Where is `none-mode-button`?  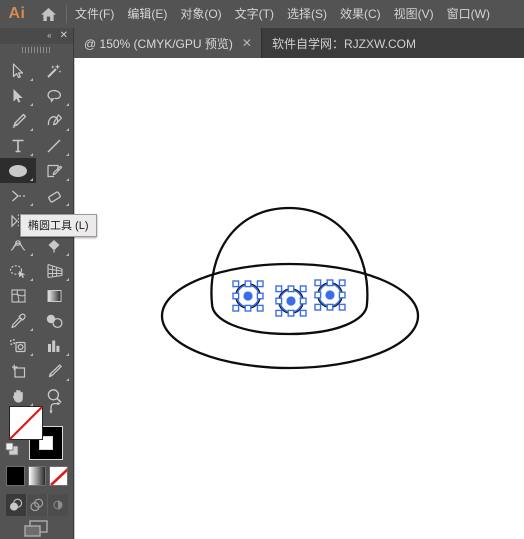
none-mode-button is located at coordinates (59, 476).